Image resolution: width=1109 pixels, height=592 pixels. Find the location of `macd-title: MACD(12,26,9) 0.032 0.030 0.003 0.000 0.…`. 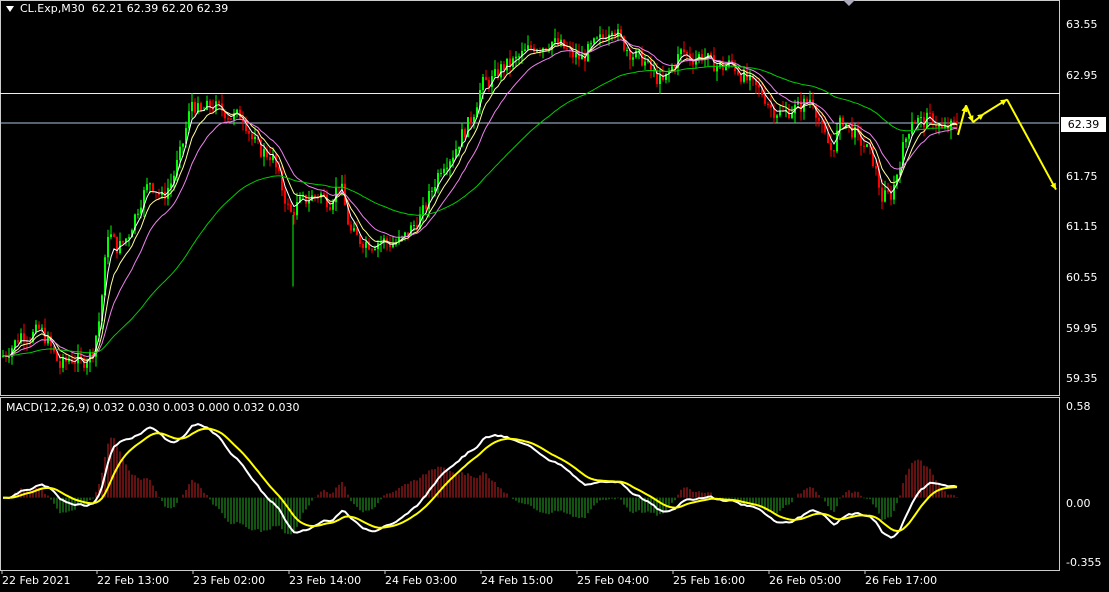

macd-title: MACD(12,26,9) 0.032 0.030 0.003 0.000 0.… is located at coordinates (153, 407).